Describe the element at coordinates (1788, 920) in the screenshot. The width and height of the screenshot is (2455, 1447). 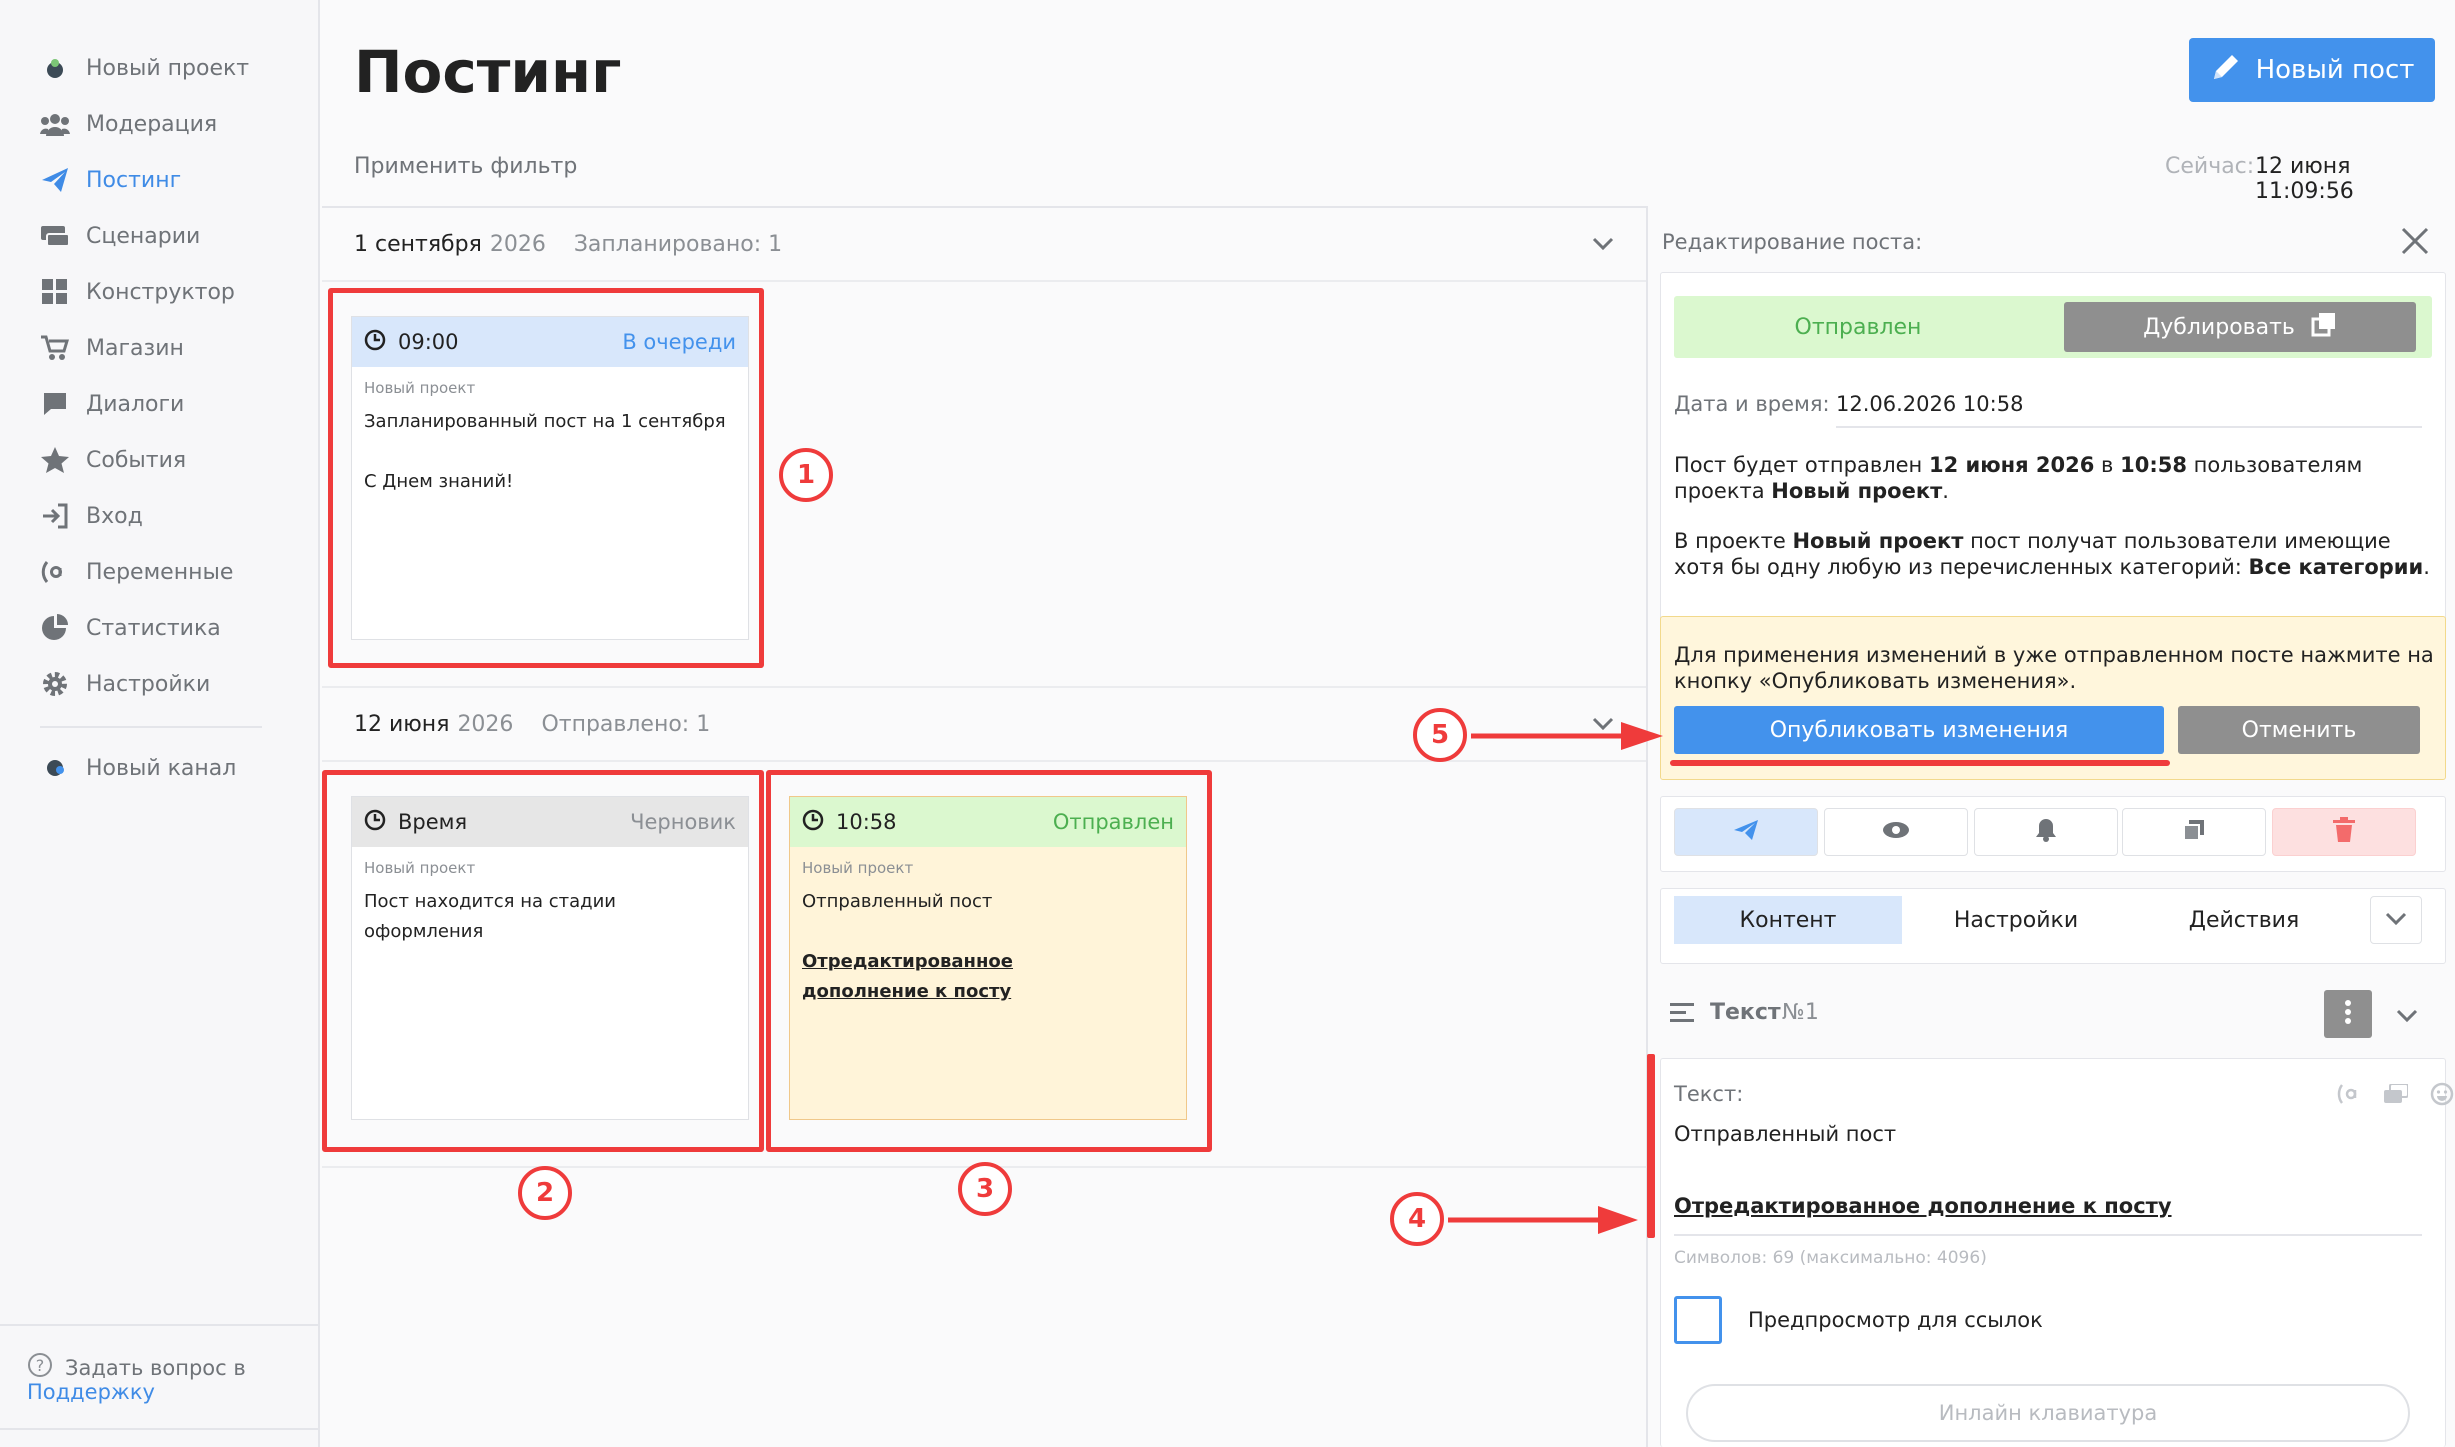
I see `tab-content: Контент` at that location.